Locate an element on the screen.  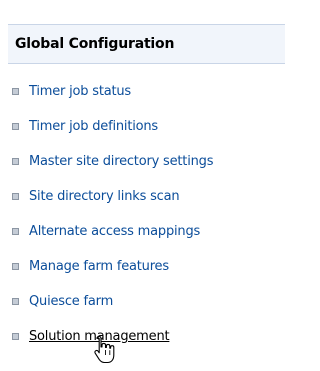
link-label: Alternate access mappings is located at coordinates (114, 231).